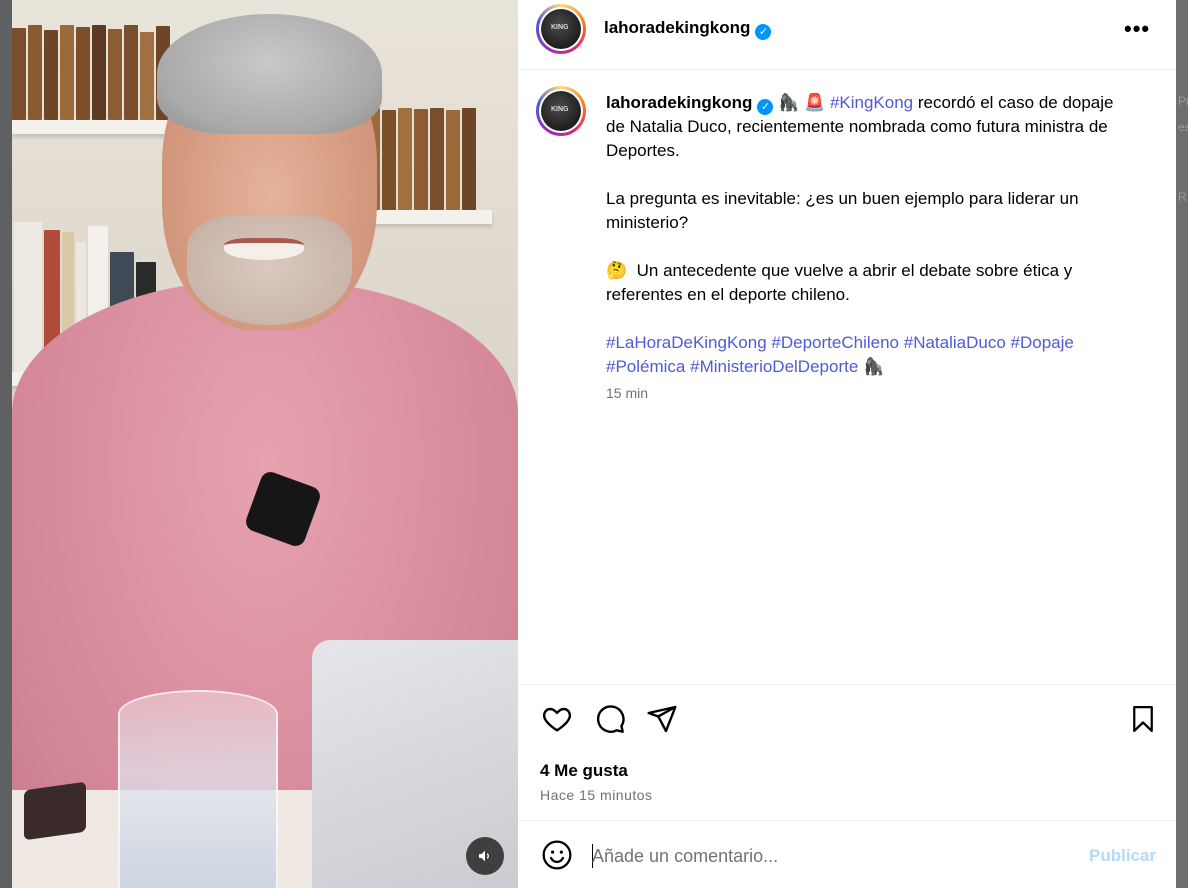 The width and height of the screenshot is (1188, 888). What do you see at coordinates (645, 366) in the screenshot?
I see `hashtag-link: #Polémica` at bounding box center [645, 366].